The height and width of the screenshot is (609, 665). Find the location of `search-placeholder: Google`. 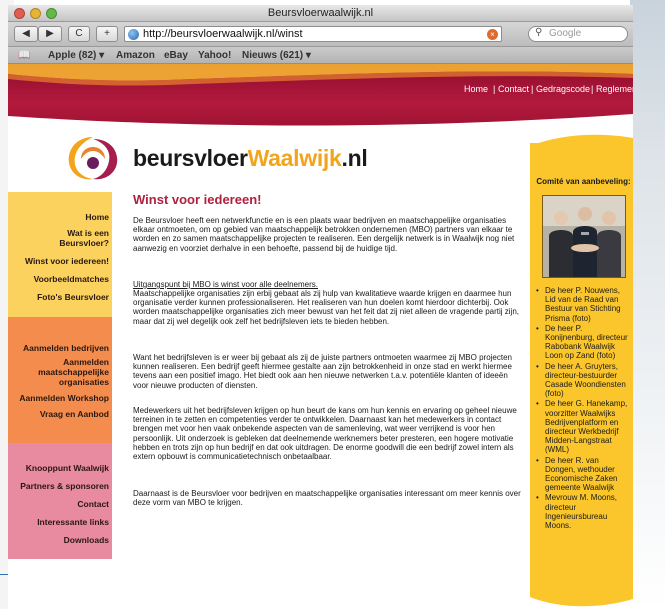

search-placeholder: Google is located at coordinates (565, 33).